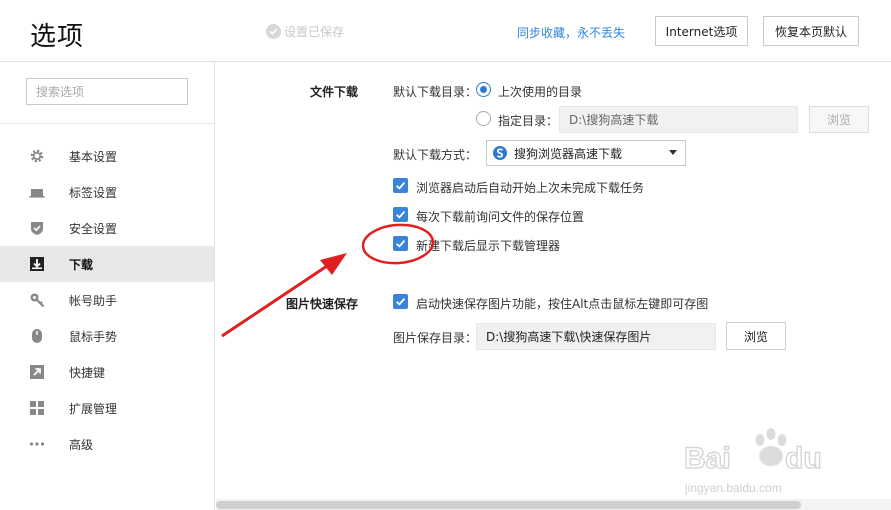  What do you see at coordinates (803, 458) in the screenshot?
I see `svg-text: du` at bounding box center [803, 458].